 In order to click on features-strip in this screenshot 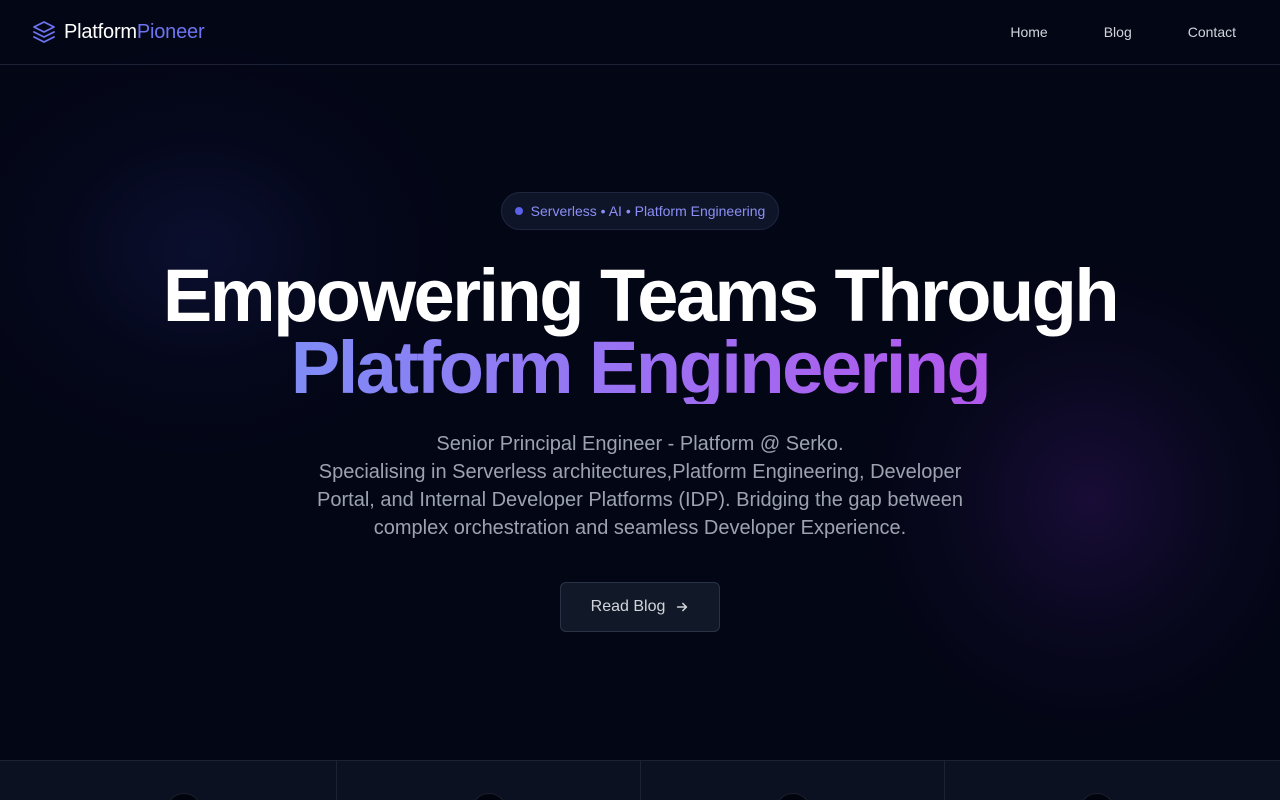, I will do `click(640, 780)`.